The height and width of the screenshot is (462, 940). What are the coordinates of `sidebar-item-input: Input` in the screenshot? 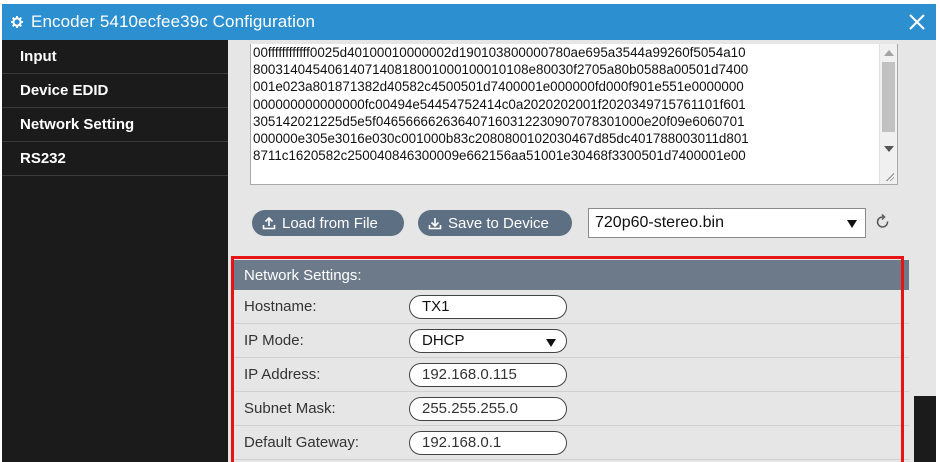 It's located at (115, 57).